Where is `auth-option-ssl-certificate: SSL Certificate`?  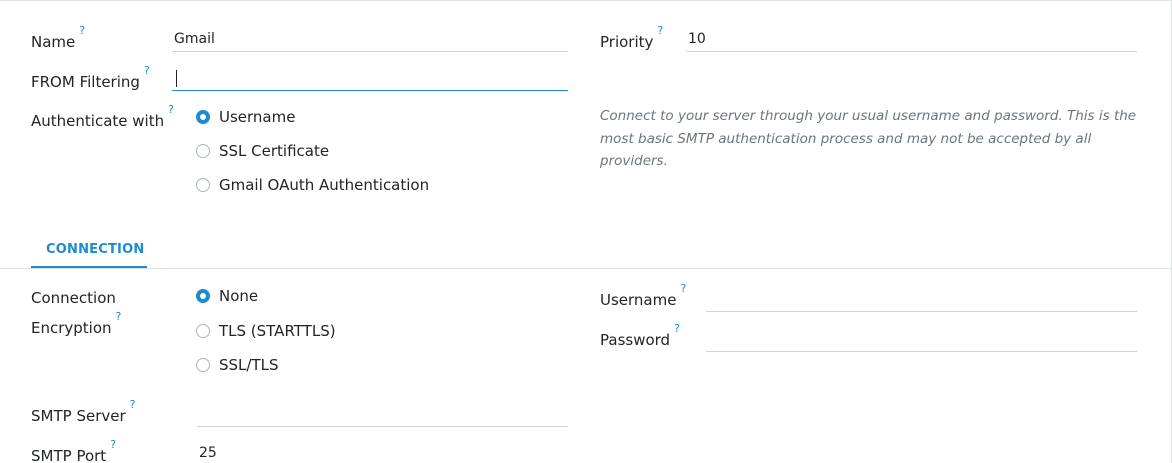 auth-option-ssl-certificate: SSL Certificate is located at coordinates (262, 151).